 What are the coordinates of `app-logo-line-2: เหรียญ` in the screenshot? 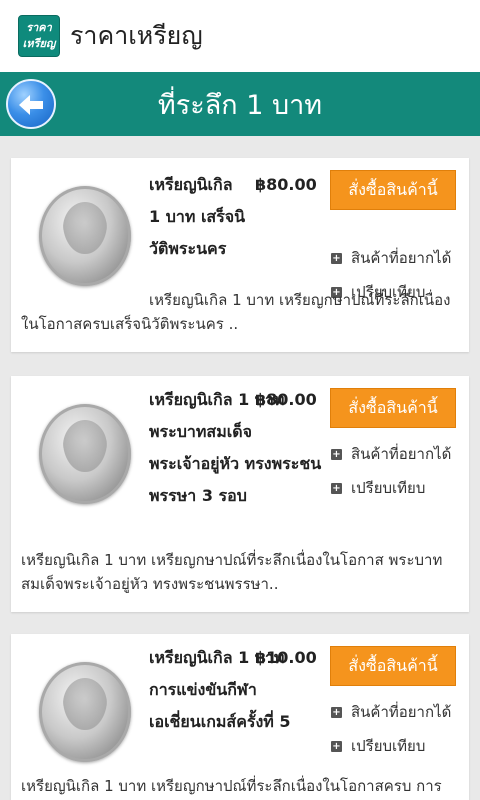 It's located at (39, 43).